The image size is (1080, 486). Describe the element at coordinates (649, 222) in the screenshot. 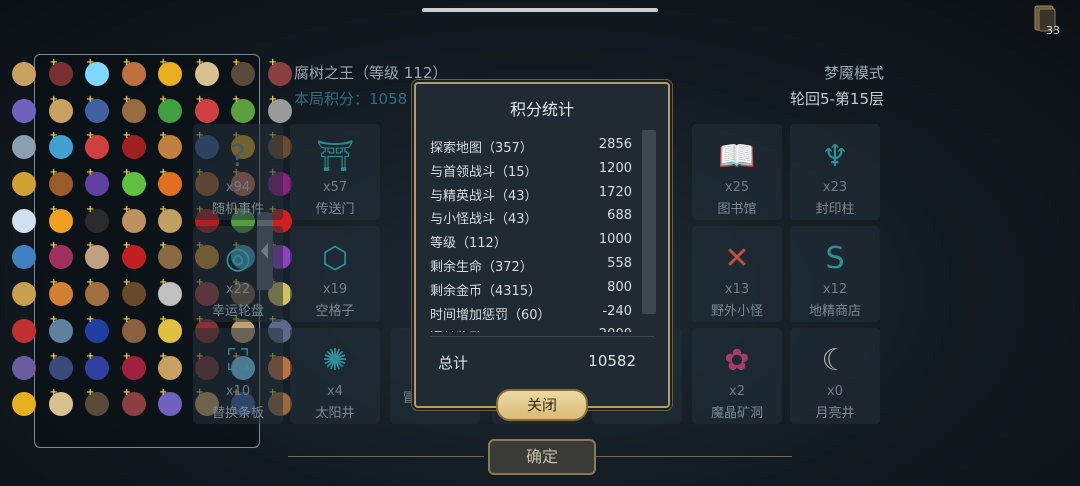

I see `score-list-scrollbar` at that location.